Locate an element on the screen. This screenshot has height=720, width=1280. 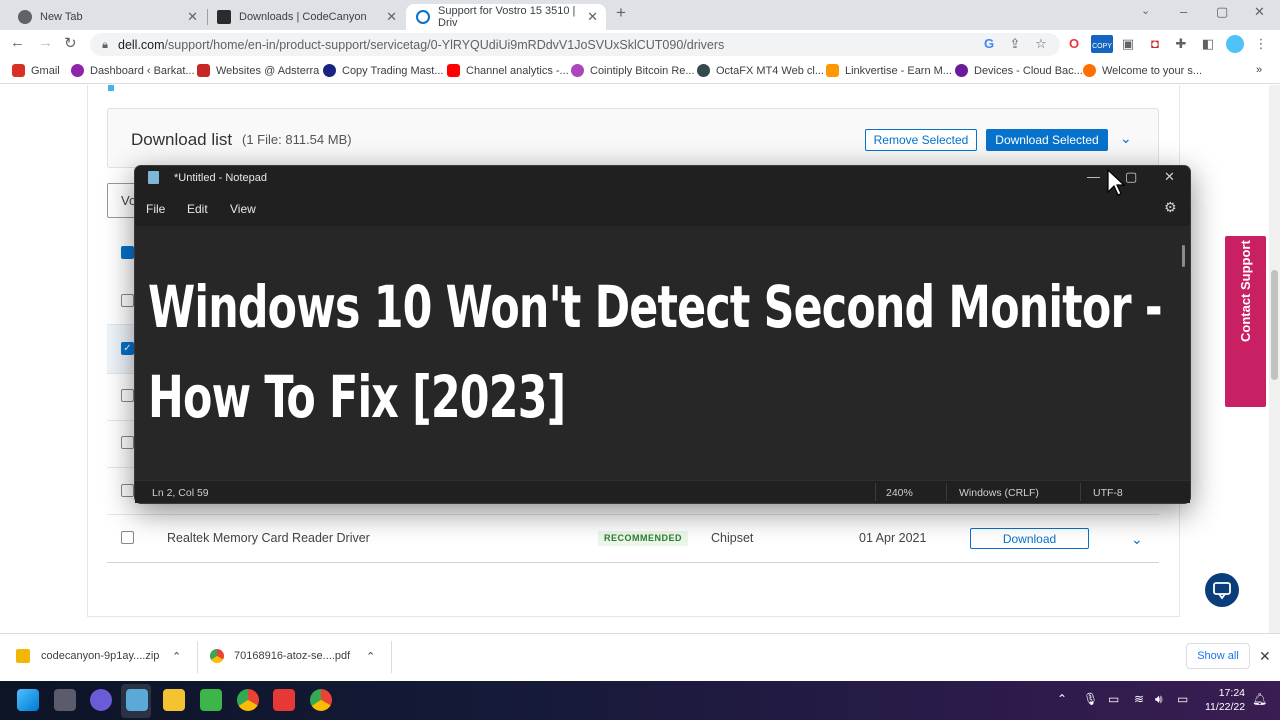
driver-name: Realtek Memory Card Reader Driver is located at coordinates (268, 538).